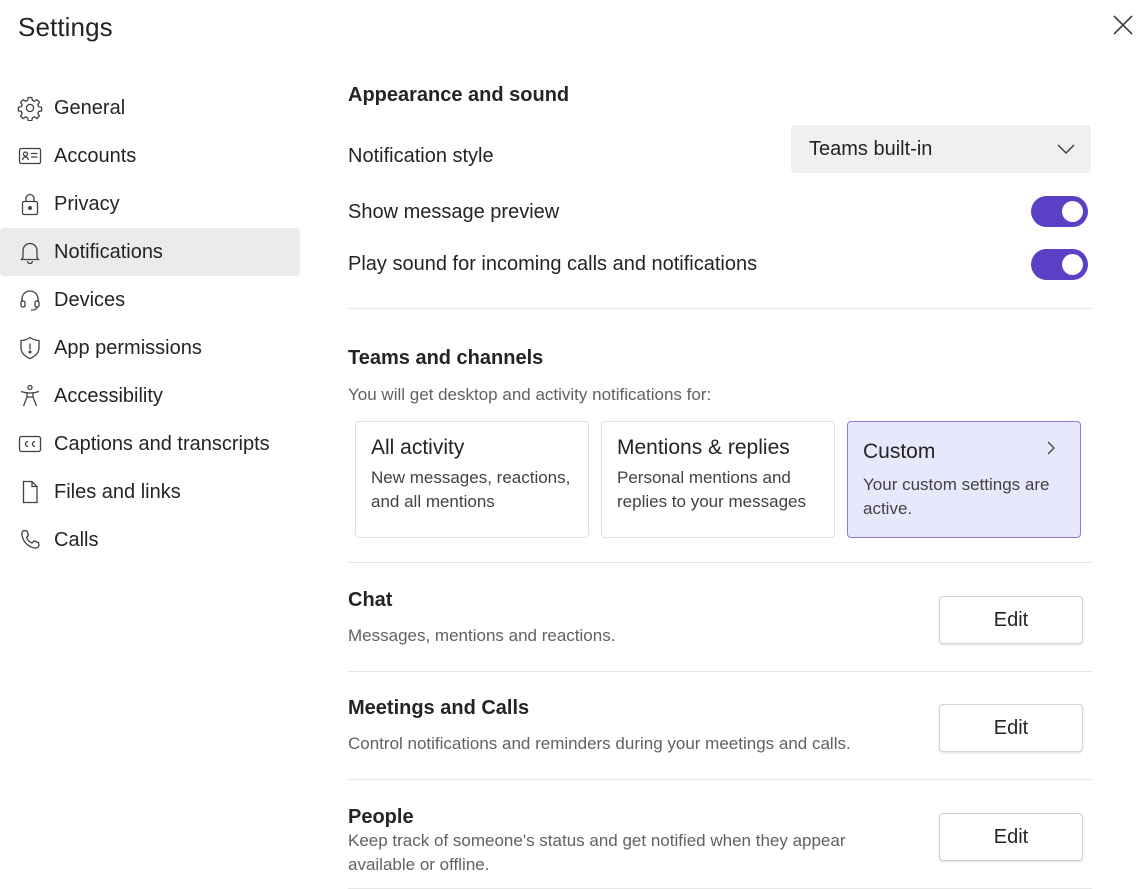 Image resolution: width=1143 pixels, height=889 pixels. What do you see at coordinates (459, 95) in the screenshot?
I see `appearance-section-title: Appearance and sound` at bounding box center [459, 95].